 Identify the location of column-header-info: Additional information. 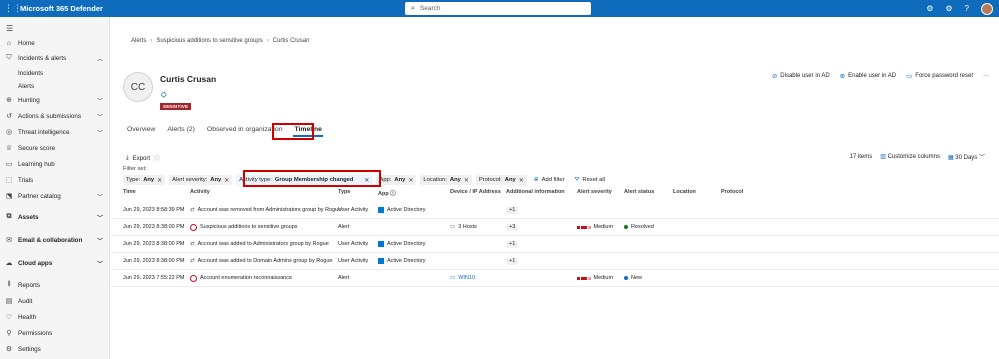
(535, 192).